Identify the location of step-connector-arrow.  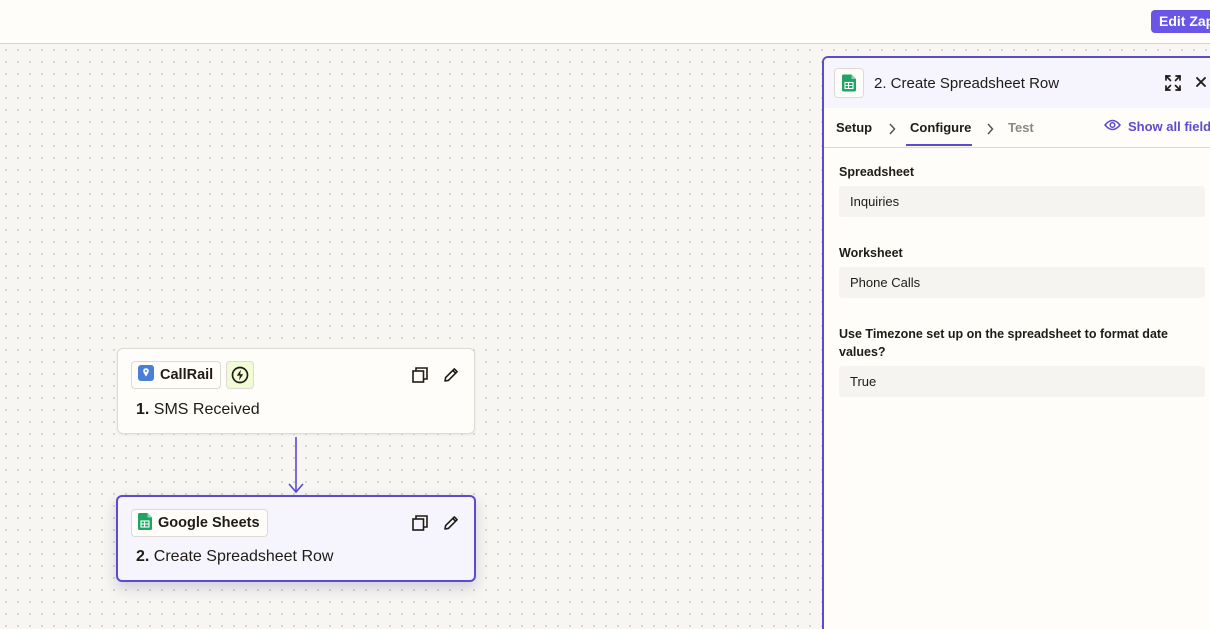
(296, 465).